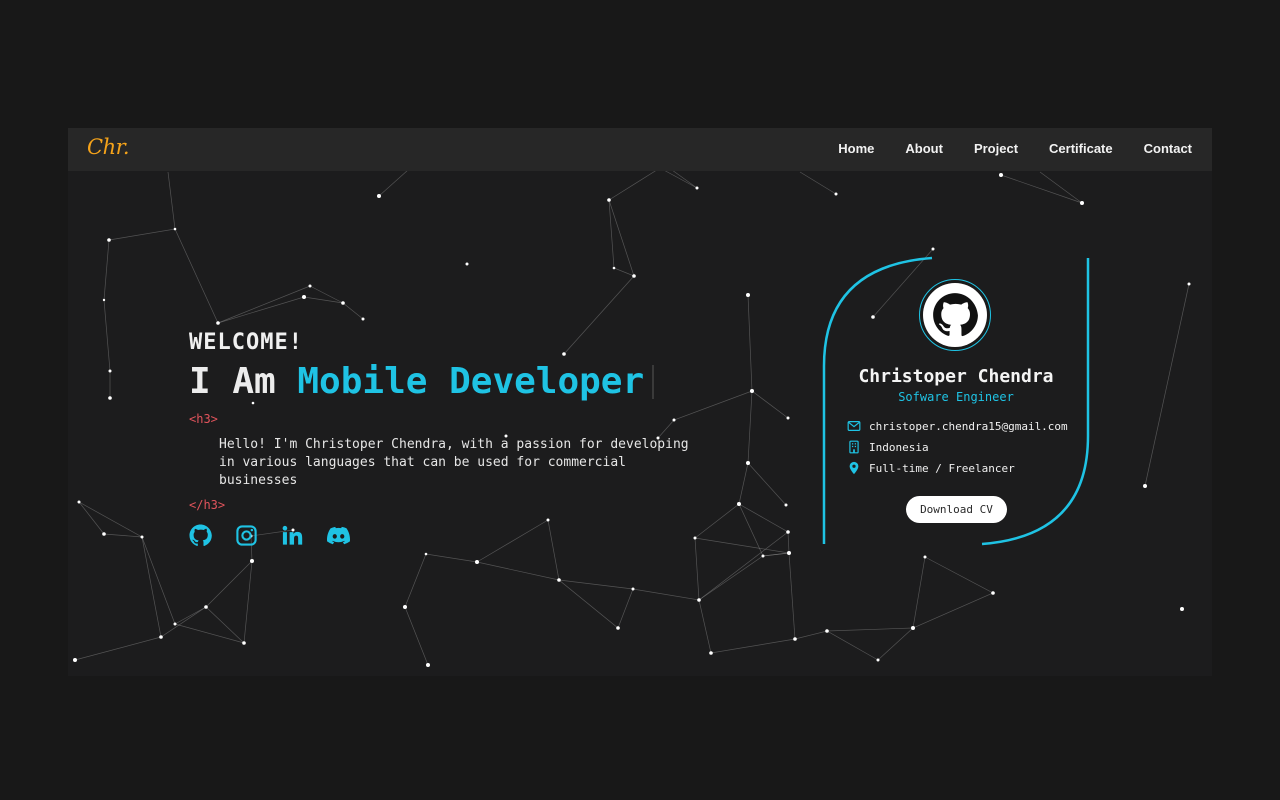 The image size is (1280, 800). What do you see at coordinates (200, 535) in the screenshot?
I see `github-icon` at bounding box center [200, 535].